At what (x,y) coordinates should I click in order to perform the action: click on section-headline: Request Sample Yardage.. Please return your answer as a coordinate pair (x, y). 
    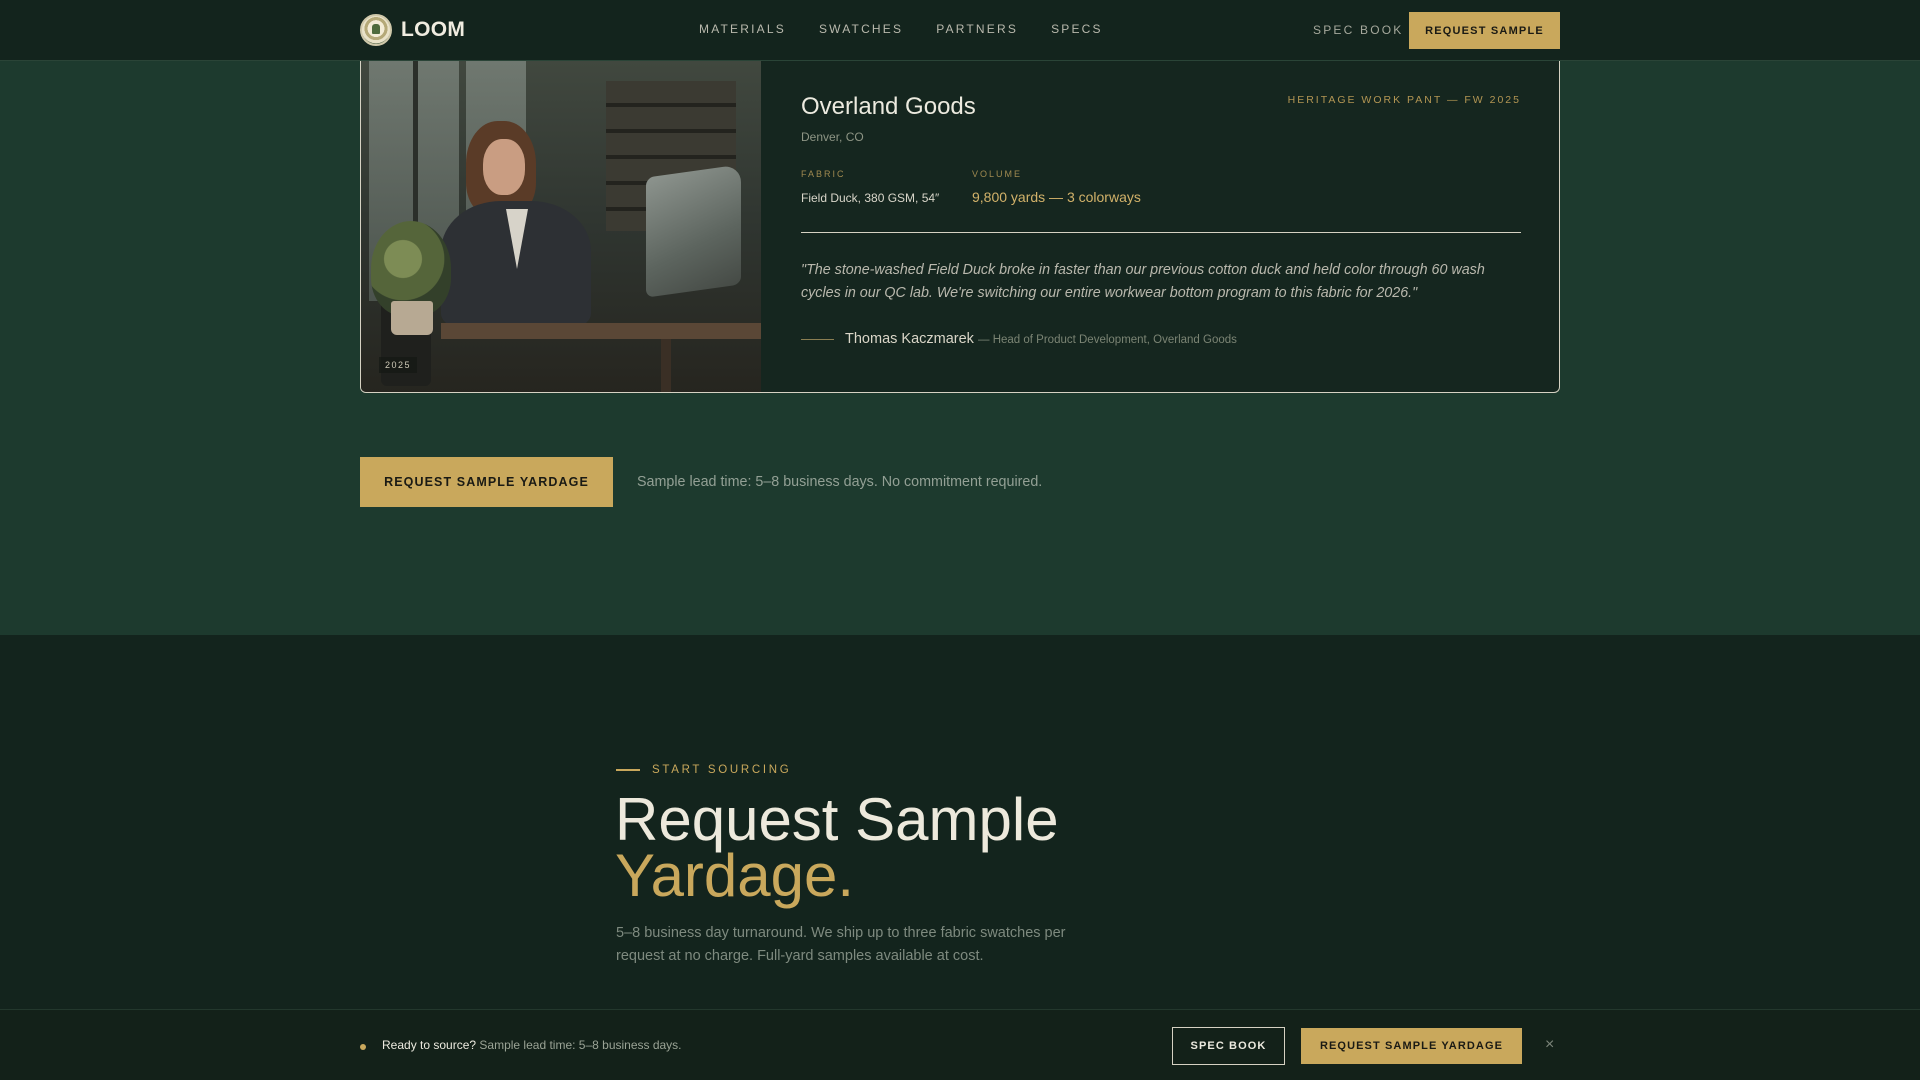
    Looking at the image, I should click on (837, 848).